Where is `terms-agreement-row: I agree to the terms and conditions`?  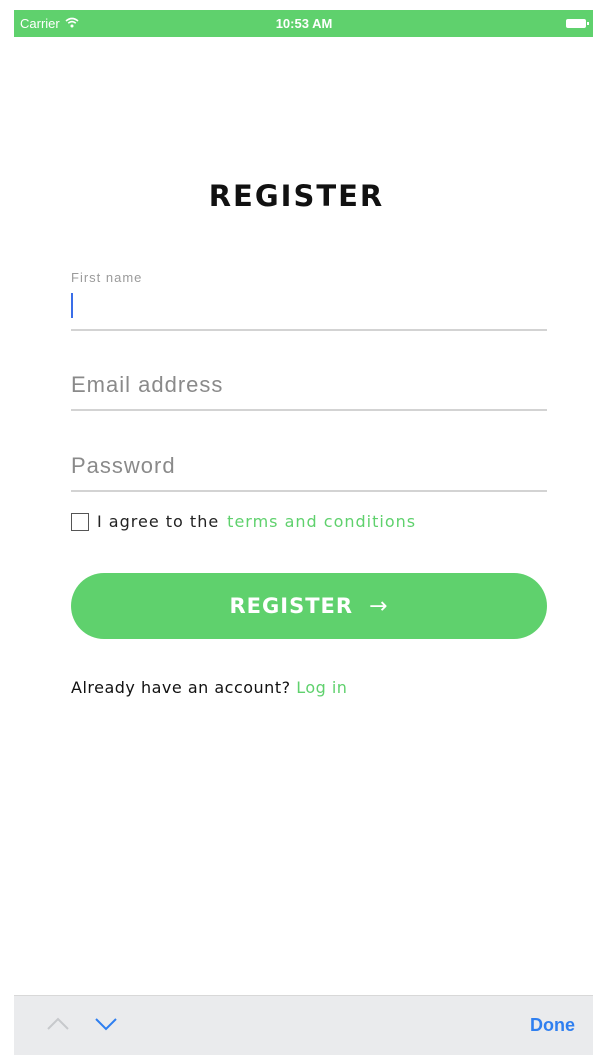
terms-agreement-row: I agree to the terms and conditions is located at coordinates (243, 521).